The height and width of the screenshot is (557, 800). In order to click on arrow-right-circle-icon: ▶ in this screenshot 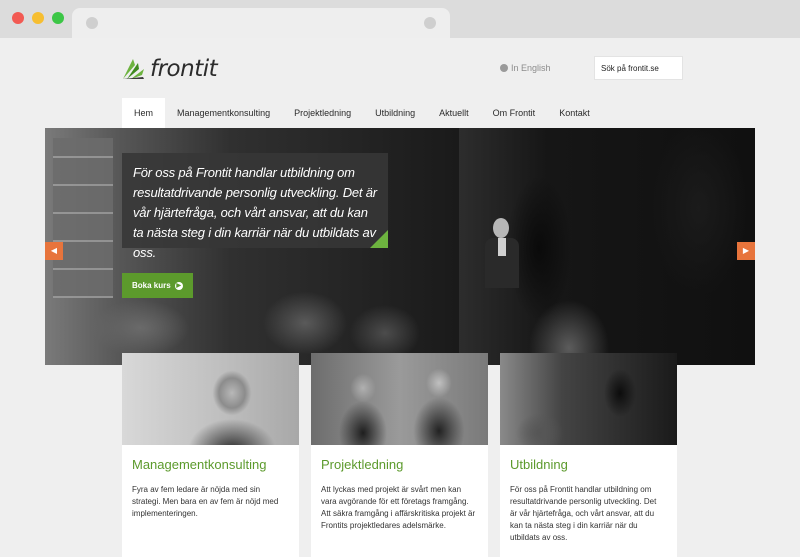, I will do `click(178, 285)`.